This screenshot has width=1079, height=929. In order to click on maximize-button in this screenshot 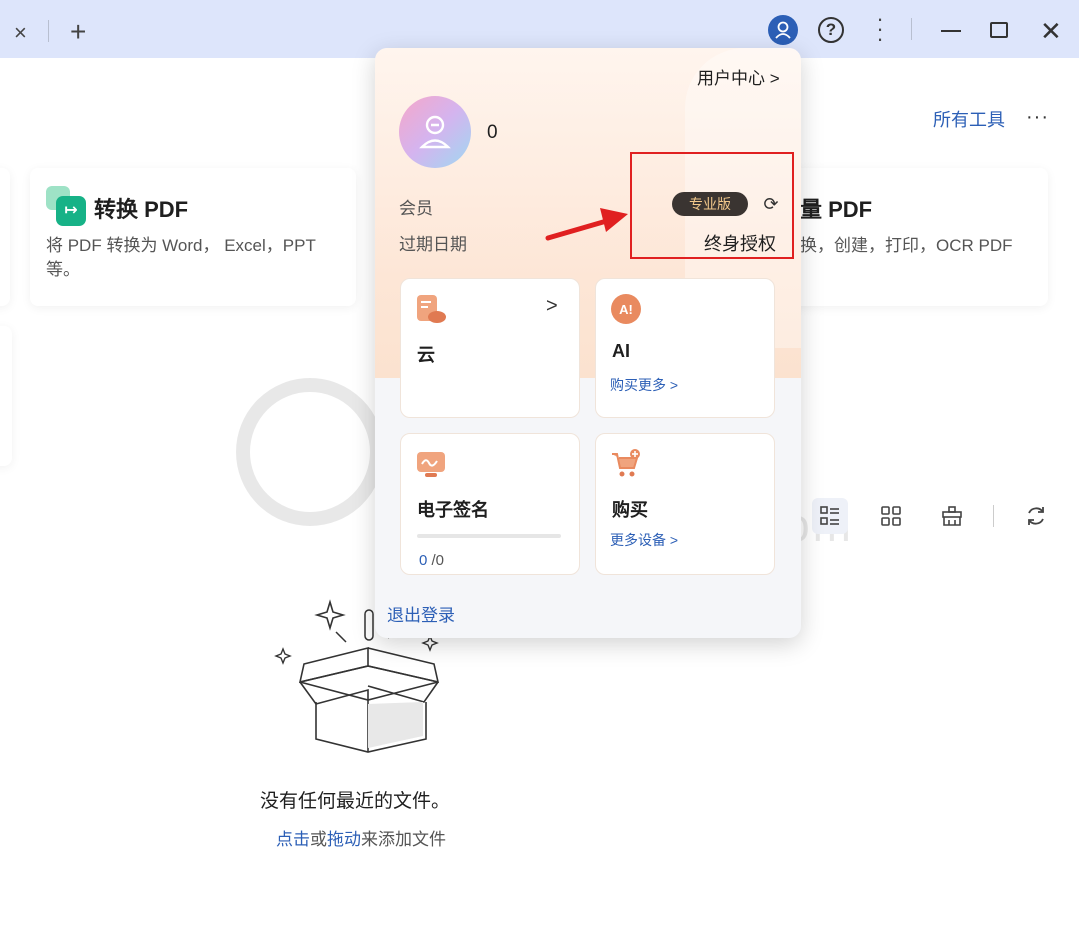, I will do `click(999, 30)`.